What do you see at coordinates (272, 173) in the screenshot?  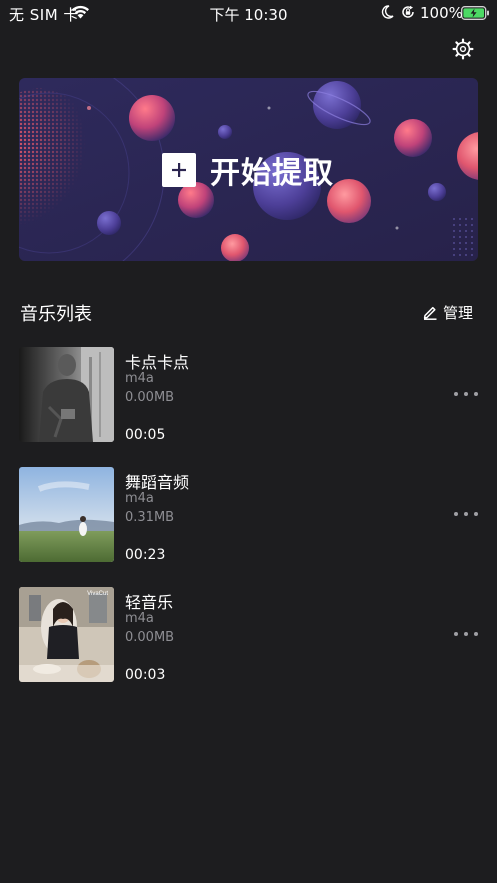 I see `start-extraction-label: 开始提取` at bounding box center [272, 173].